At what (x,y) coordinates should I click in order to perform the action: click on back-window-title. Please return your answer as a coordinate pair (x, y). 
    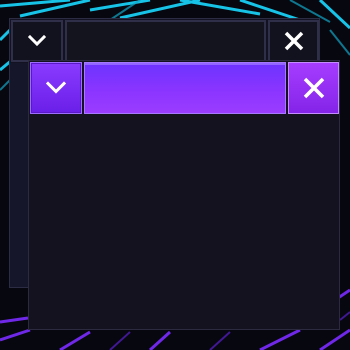
    Looking at the image, I should click on (165, 41).